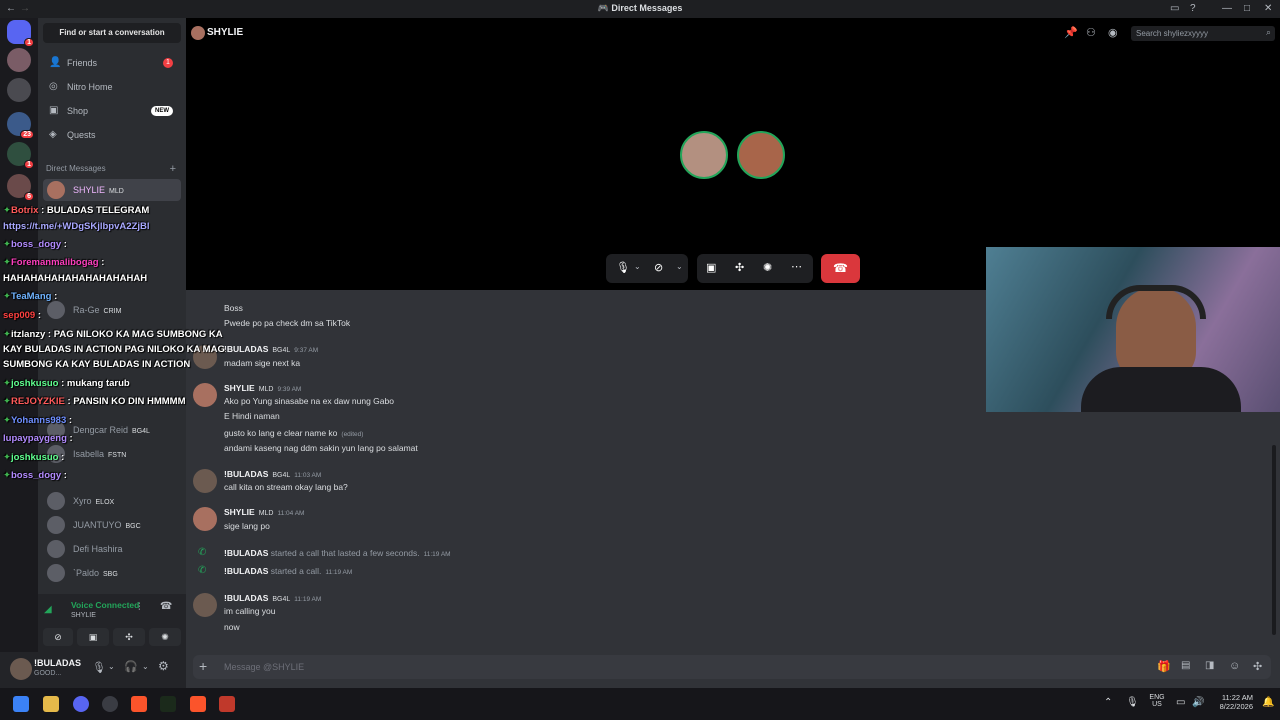 The height and width of the screenshot is (720, 1280). I want to click on call-controls-actions: ▣ ✣ ✺ ⋯, so click(755, 268).